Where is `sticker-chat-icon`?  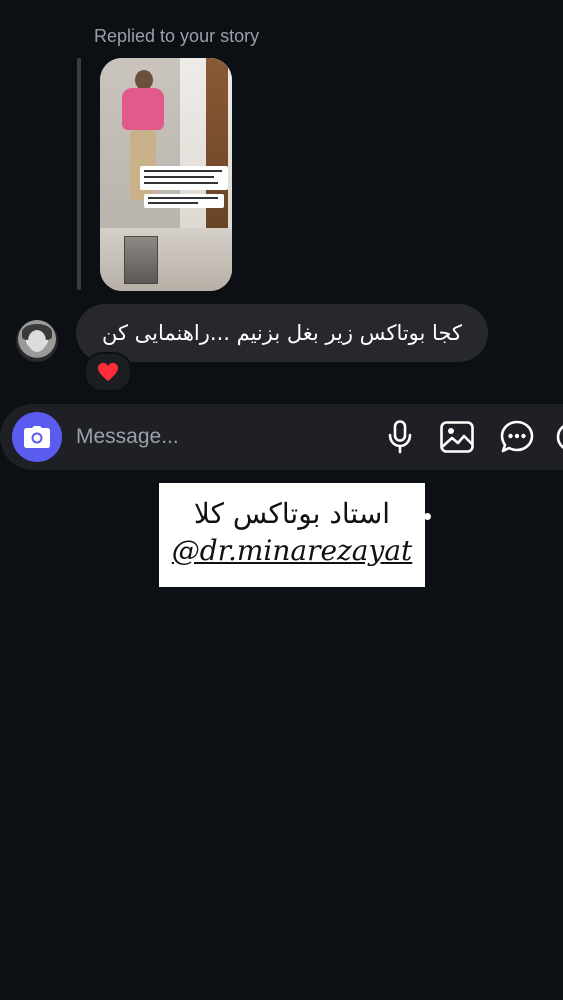 sticker-chat-icon is located at coordinates (517, 436).